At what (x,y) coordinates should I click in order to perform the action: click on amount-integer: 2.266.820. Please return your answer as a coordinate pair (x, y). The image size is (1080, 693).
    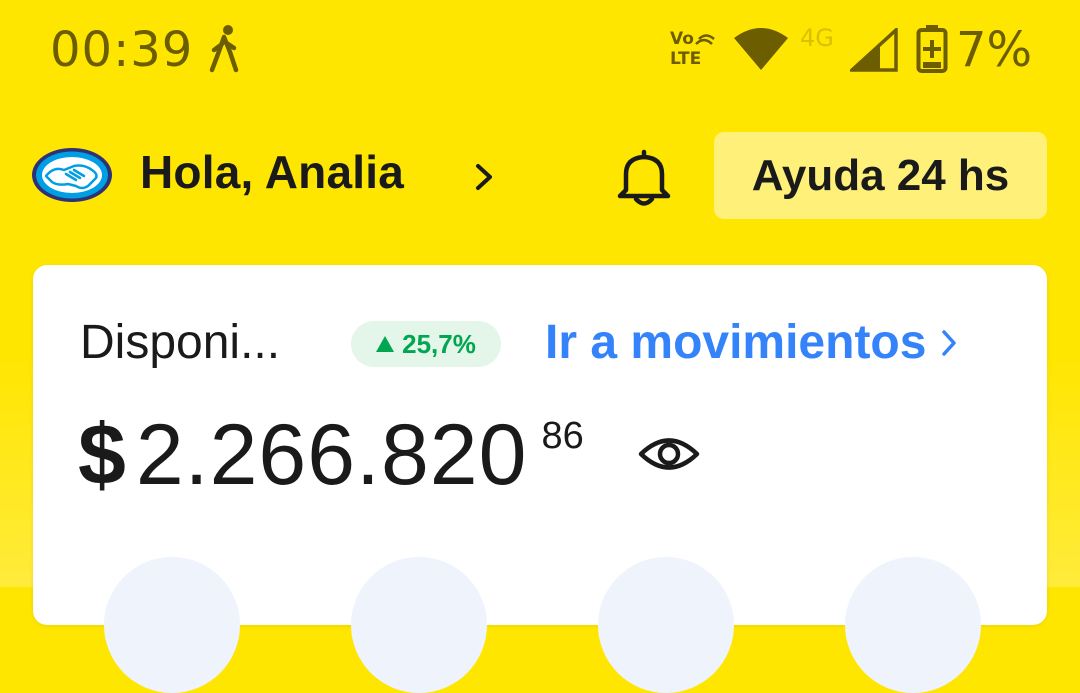
    Looking at the image, I should click on (331, 455).